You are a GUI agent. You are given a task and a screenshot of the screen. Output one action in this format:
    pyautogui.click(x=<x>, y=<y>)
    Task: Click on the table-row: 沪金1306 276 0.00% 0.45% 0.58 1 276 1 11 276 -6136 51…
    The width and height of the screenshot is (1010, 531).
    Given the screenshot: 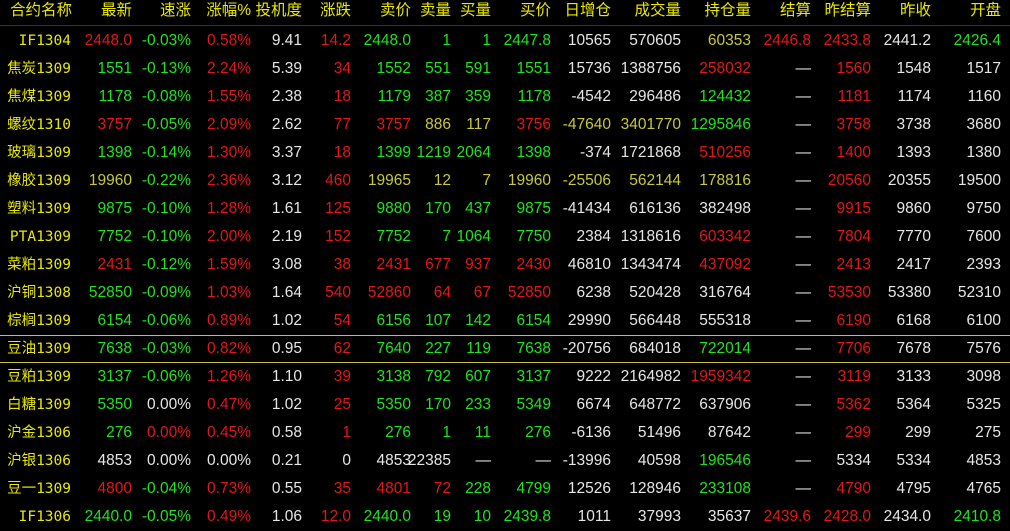 What is the action you would take?
    pyautogui.click(x=505, y=433)
    